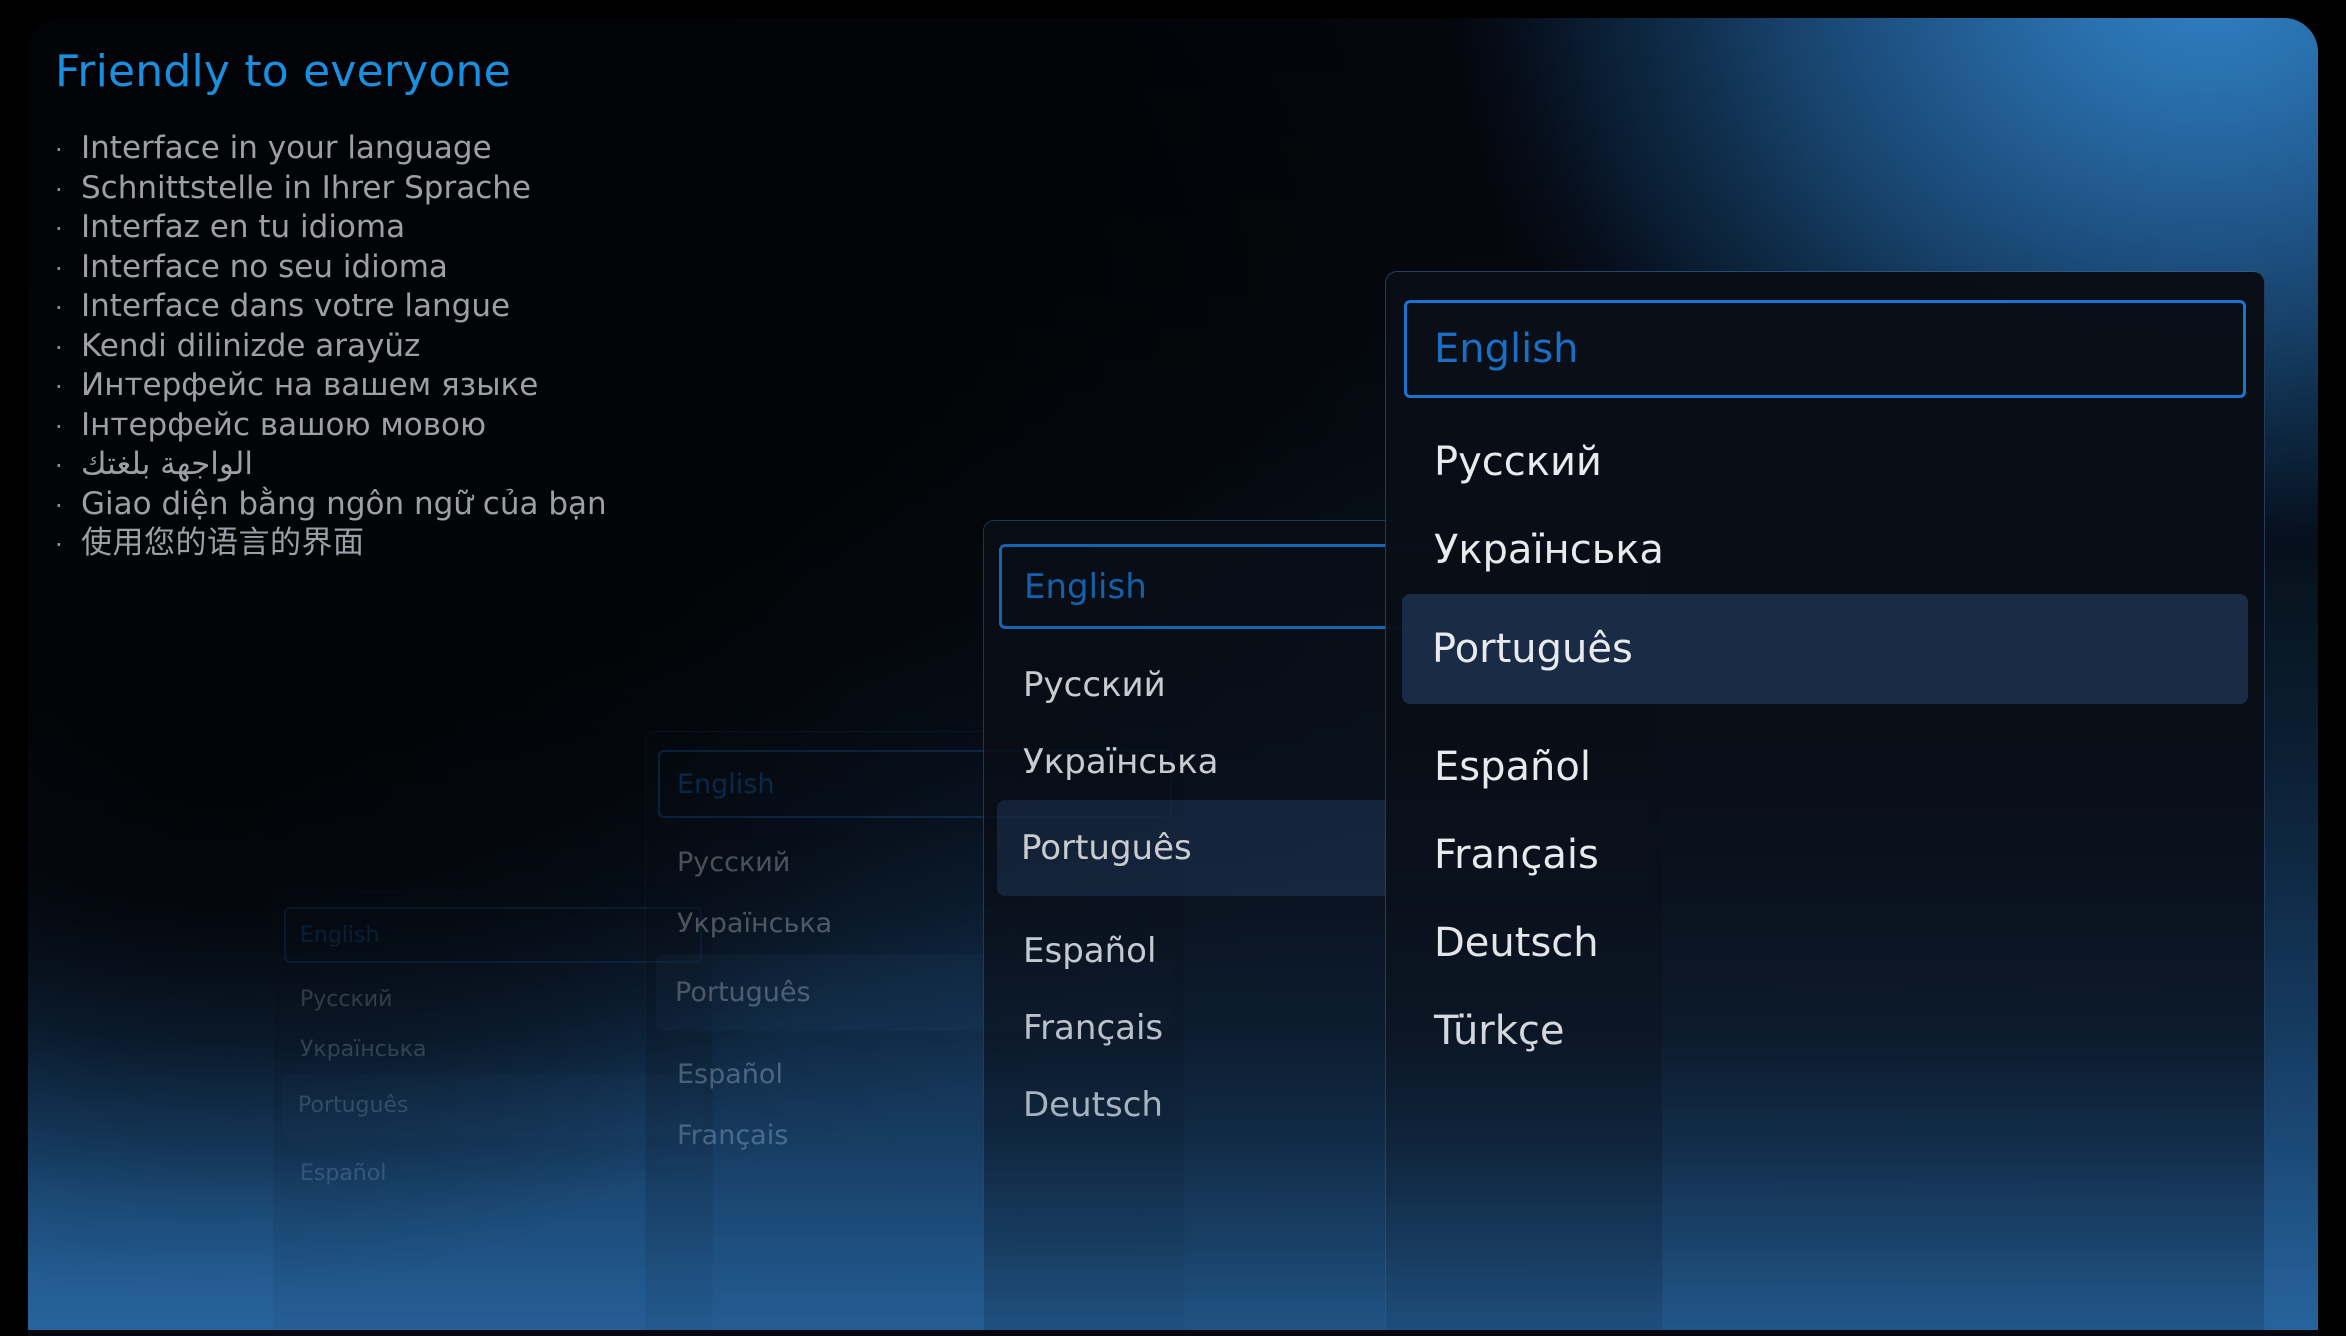 Image resolution: width=2346 pixels, height=1336 pixels. I want to click on feature-list-item: · Interface dans votre langue, so click(555, 308).